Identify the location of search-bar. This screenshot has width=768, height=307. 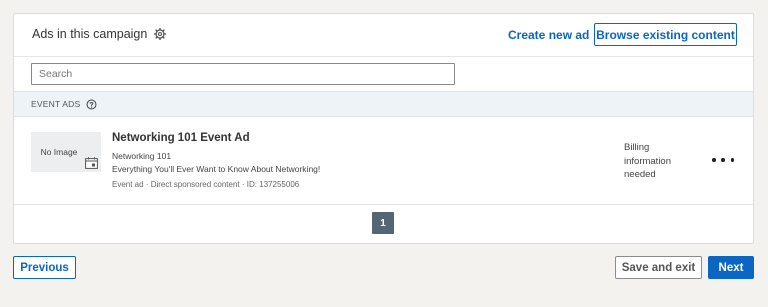
(383, 73).